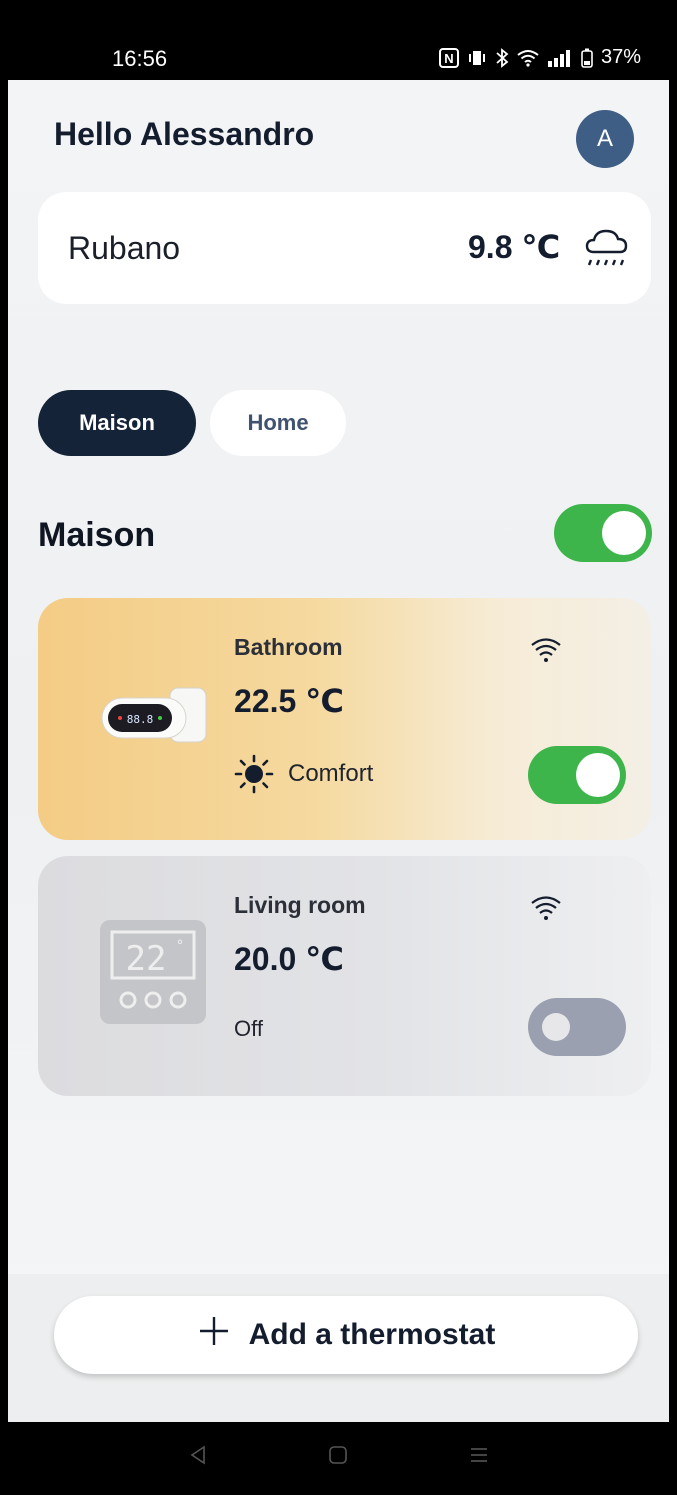 The width and height of the screenshot is (677, 1495). What do you see at coordinates (560, 58) in the screenshot?
I see `signal-icon` at bounding box center [560, 58].